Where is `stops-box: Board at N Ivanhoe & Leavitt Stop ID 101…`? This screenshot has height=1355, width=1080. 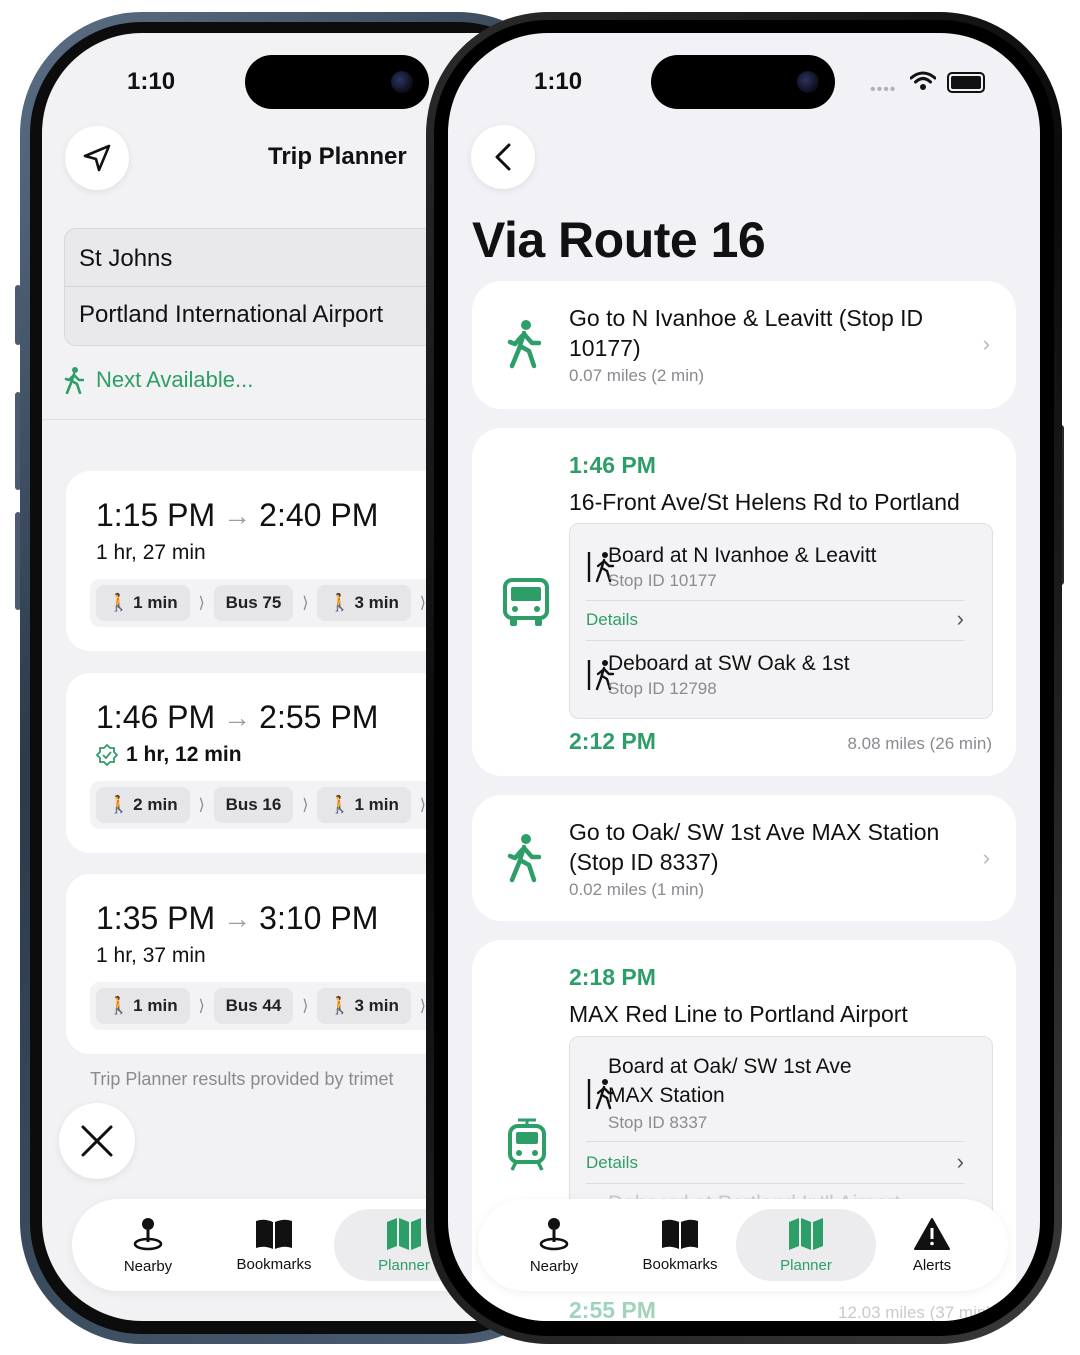
stops-box: Board at N Ivanhoe & Leavitt Stop ID 101… is located at coordinates (781, 621).